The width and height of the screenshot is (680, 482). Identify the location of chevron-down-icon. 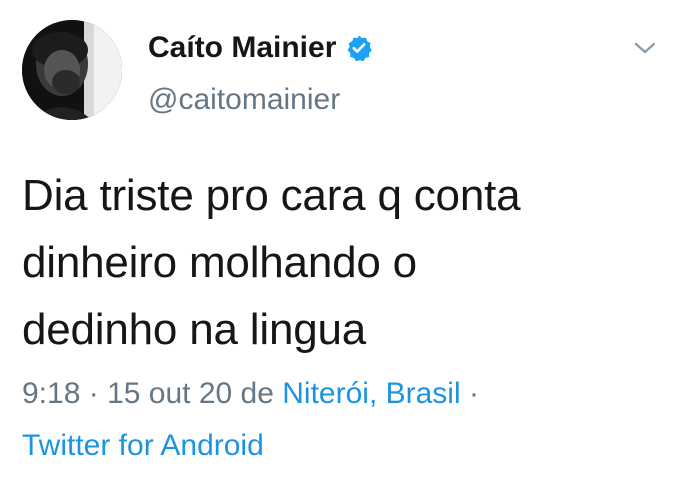
(645, 48).